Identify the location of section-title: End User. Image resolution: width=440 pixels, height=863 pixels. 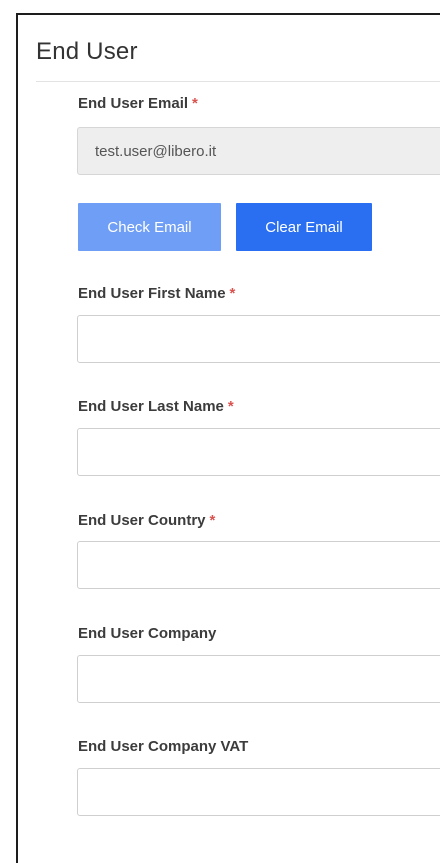
(87, 51).